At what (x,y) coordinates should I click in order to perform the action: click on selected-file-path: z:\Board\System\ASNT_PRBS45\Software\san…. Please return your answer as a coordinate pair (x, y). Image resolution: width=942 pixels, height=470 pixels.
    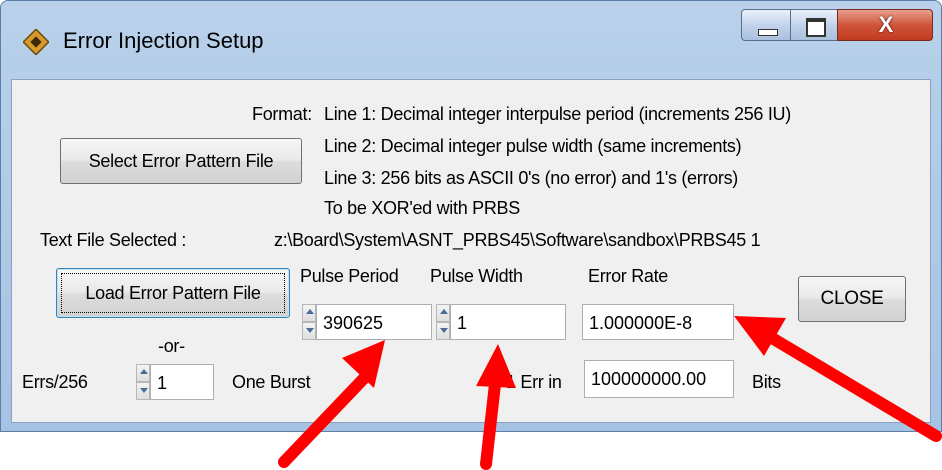
    Looking at the image, I should click on (517, 240).